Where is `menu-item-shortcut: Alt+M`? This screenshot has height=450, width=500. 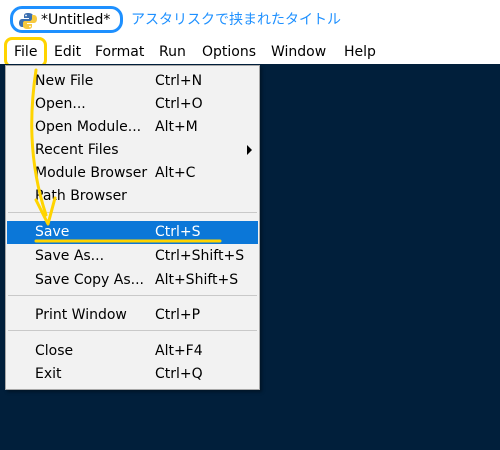
menu-item-shortcut: Alt+M is located at coordinates (176, 127).